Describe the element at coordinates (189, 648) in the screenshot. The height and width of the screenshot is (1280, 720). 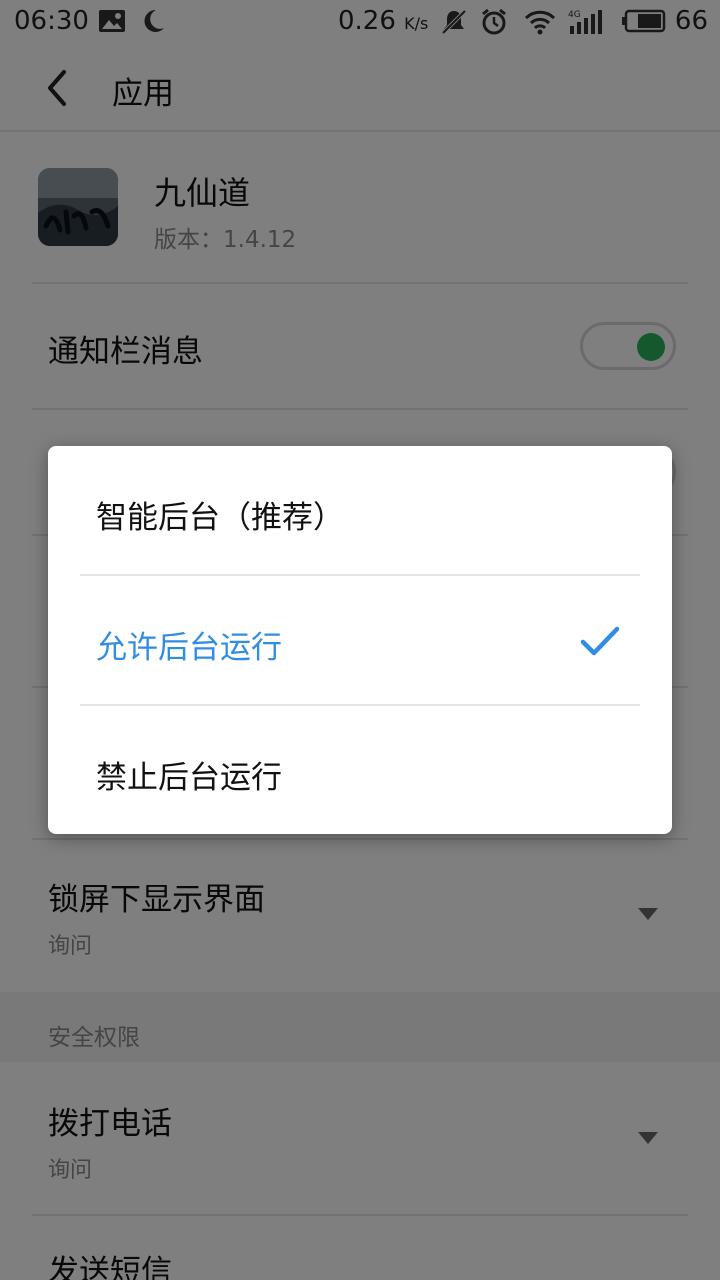
I see `option-label: 允许后台运行` at that location.